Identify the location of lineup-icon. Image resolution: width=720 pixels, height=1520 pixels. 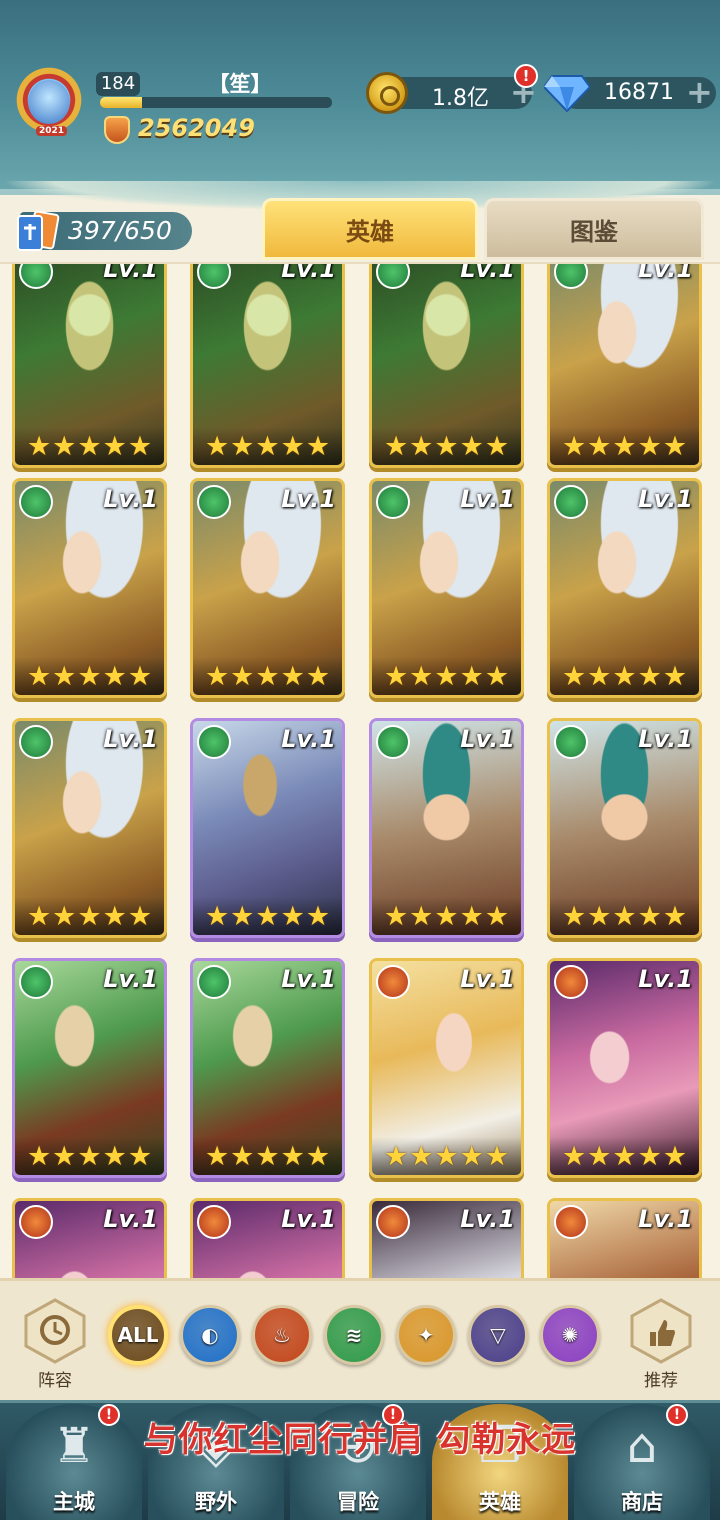
(55, 1331).